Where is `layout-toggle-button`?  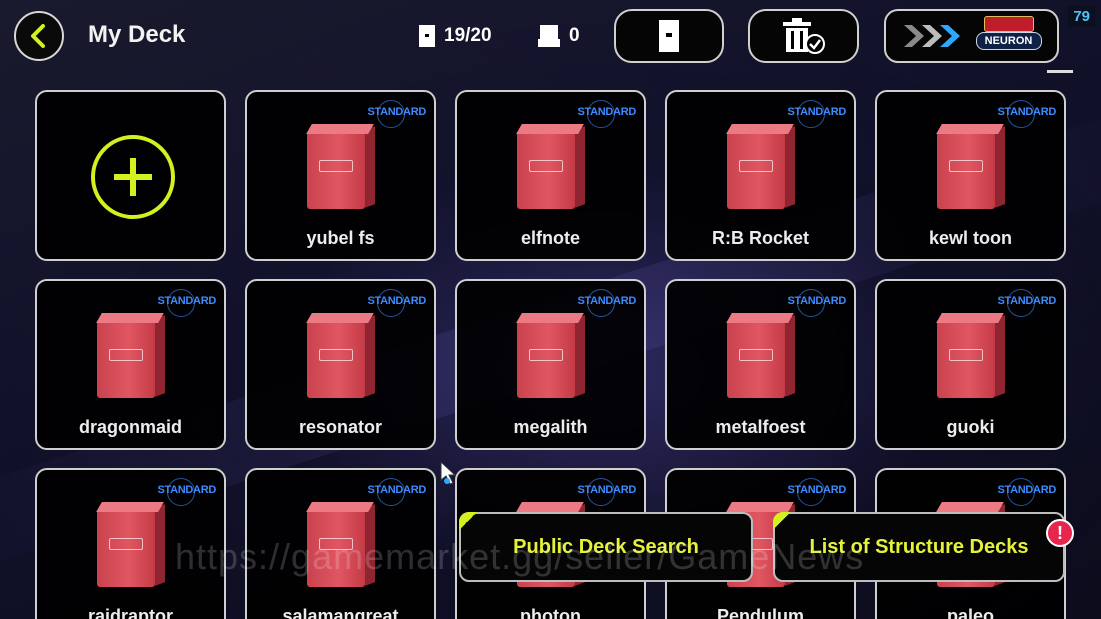 layout-toggle-button is located at coordinates (669, 36).